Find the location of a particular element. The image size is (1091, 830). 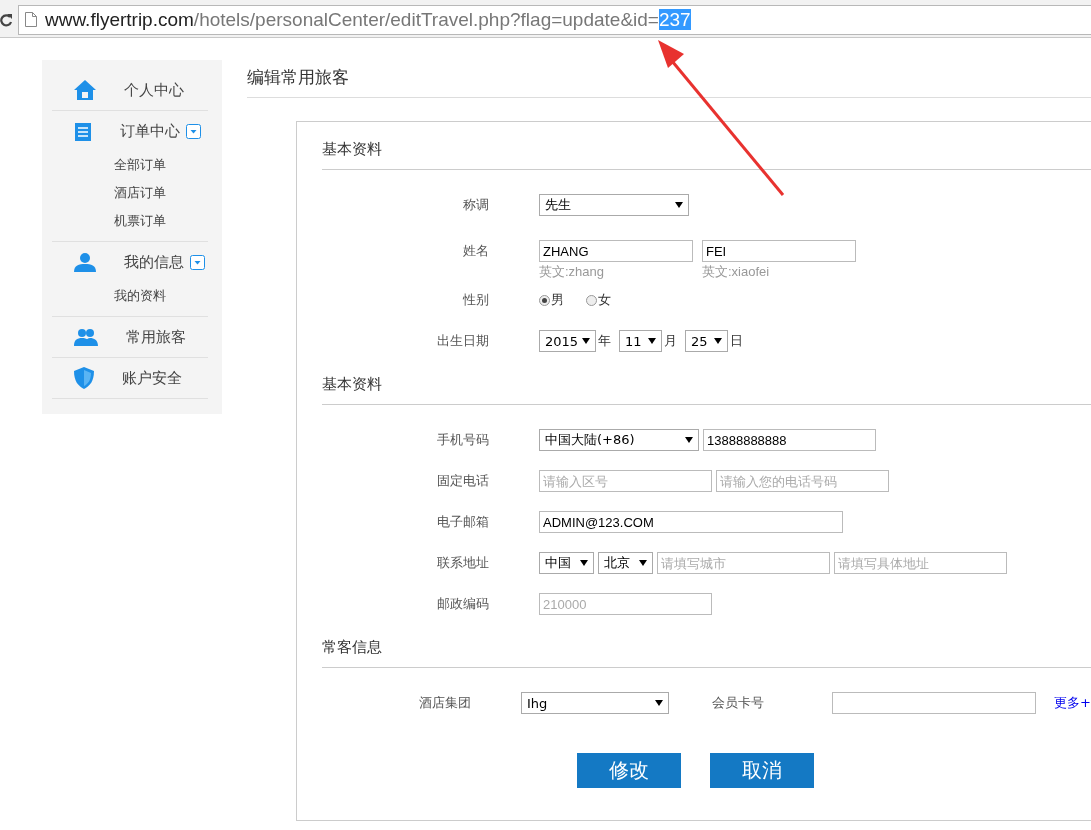

field-label: 出生日期 is located at coordinates (462, 341).